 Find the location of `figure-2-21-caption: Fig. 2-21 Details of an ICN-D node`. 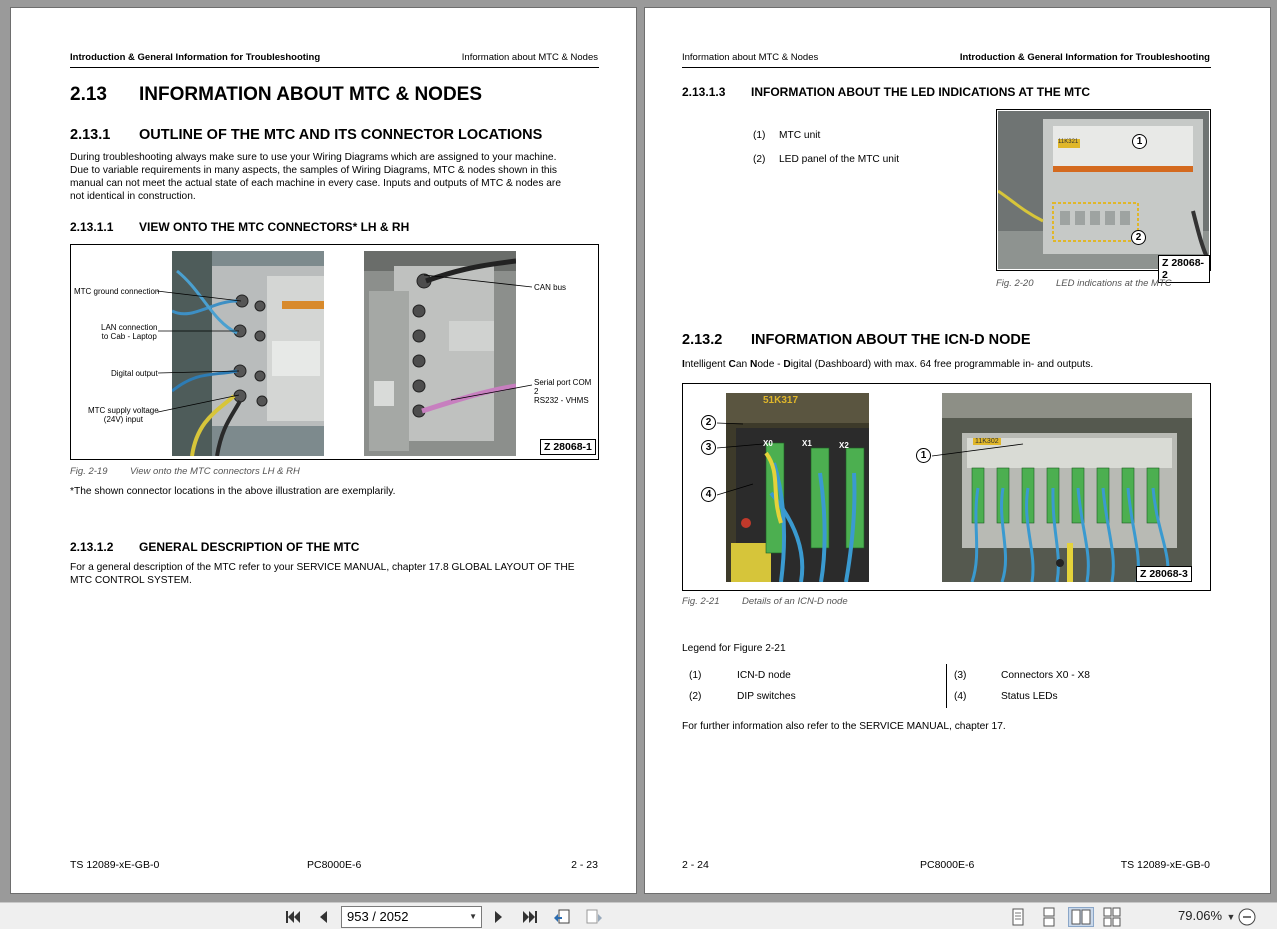

figure-2-21-caption: Fig. 2-21 Details of an ICN-D node is located at coordinates (765, 601).